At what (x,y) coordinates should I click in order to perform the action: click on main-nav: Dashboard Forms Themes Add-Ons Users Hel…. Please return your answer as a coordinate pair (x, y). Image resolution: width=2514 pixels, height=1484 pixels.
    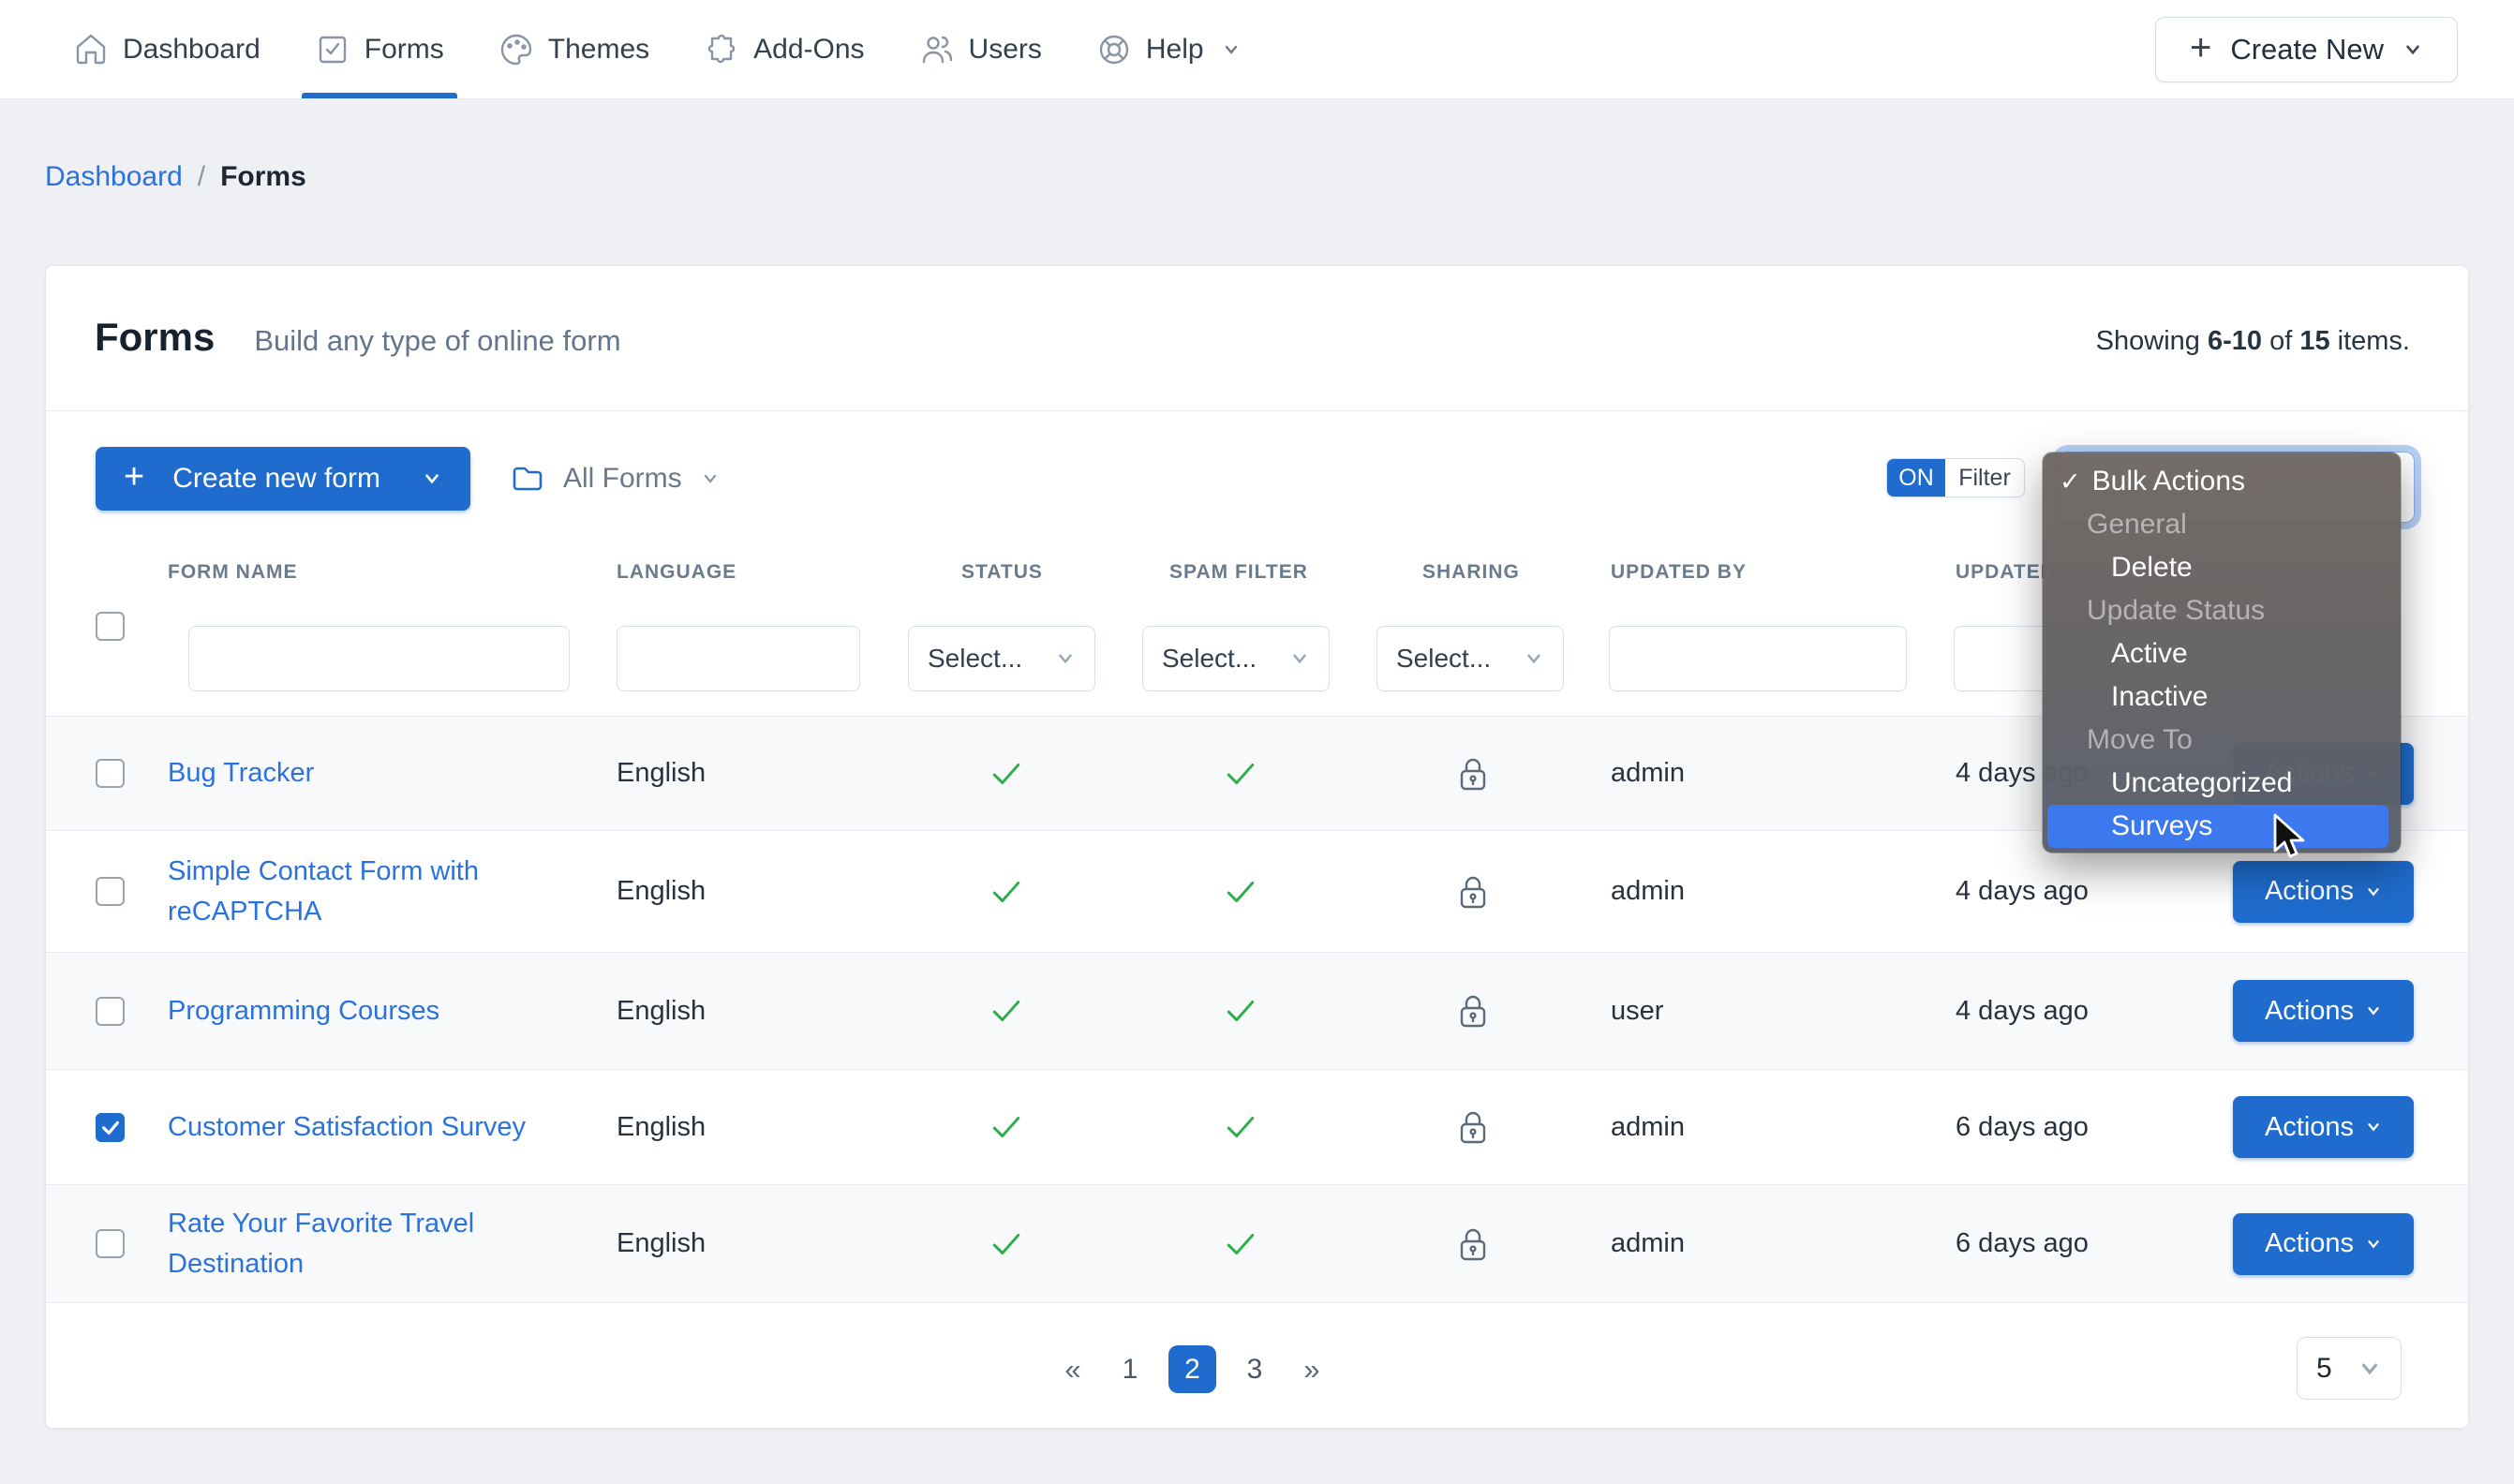
    Looking at the image, I should click on (657, 49).